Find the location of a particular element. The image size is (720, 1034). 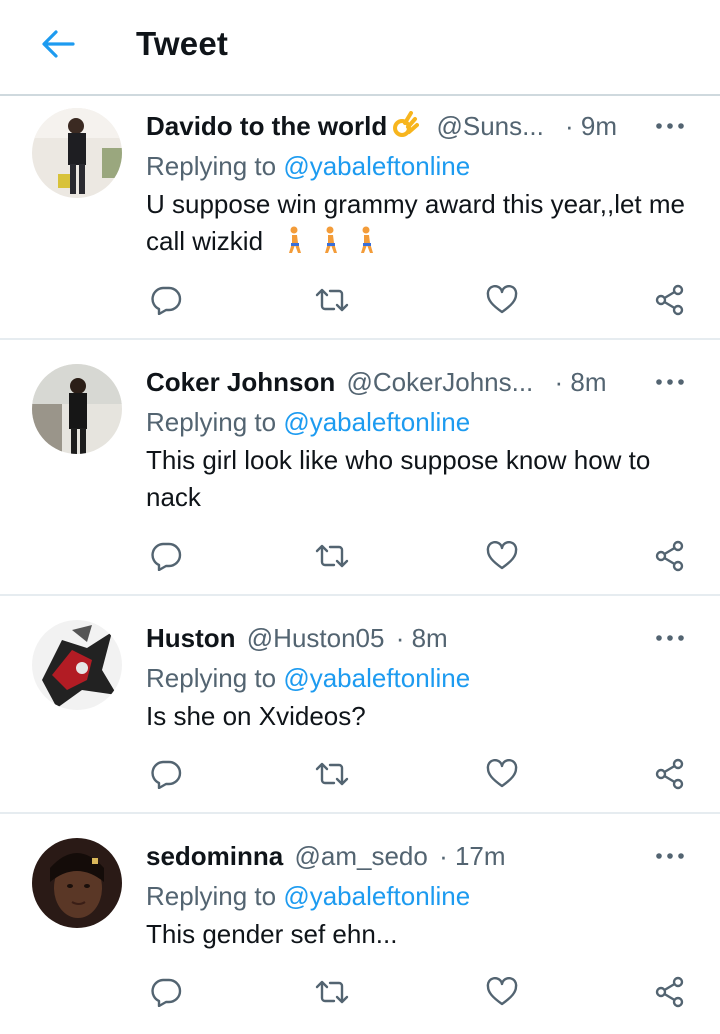

author-name: Coker Johnson is located at coordinates (240, 382).